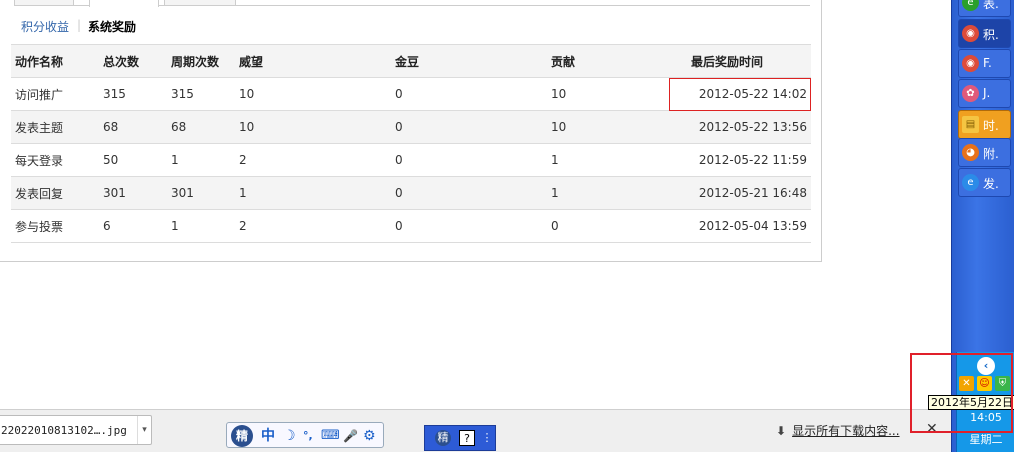  Describe the element at coordinates (201, 127) in the screenshot. I see `cell-period: 68` at that location.